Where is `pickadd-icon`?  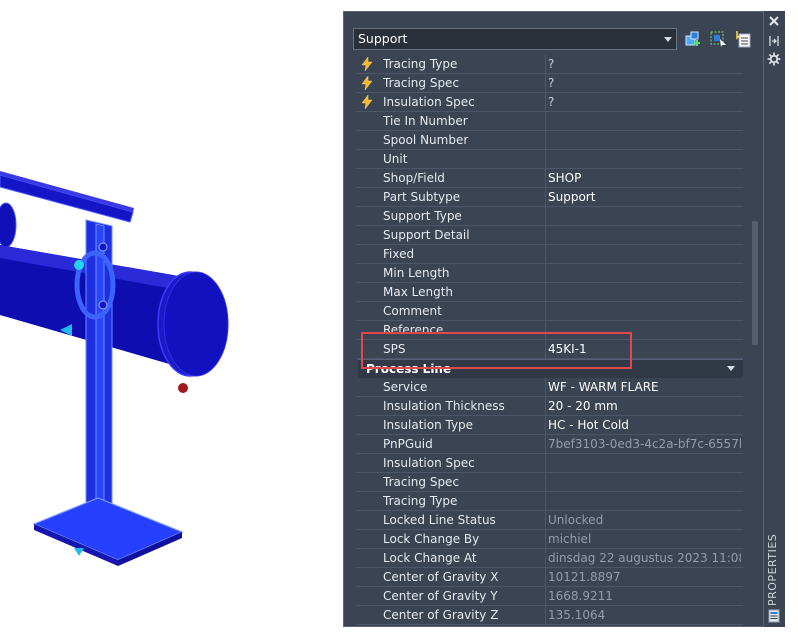
pickadd-icon is located at coordinates (692, 38).